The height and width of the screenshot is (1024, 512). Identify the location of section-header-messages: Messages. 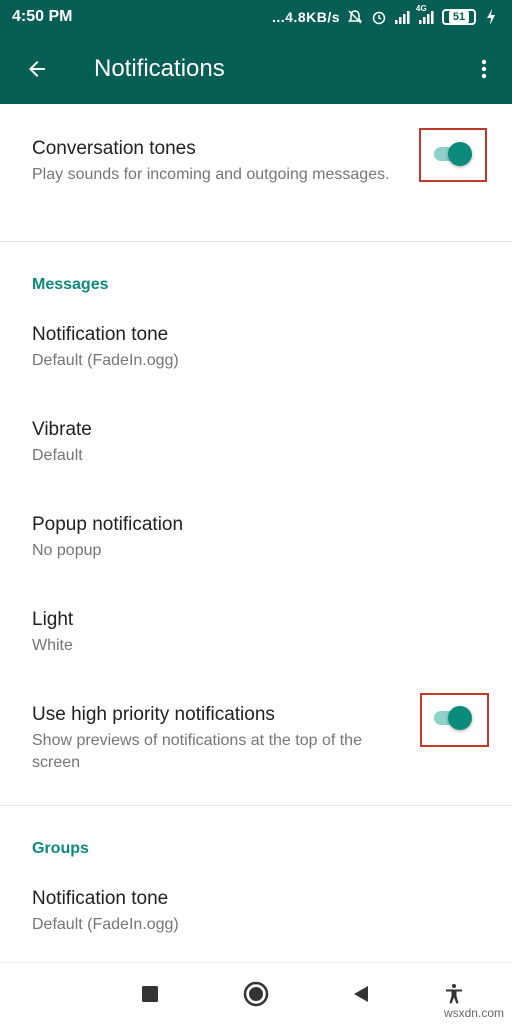
(70, 284).